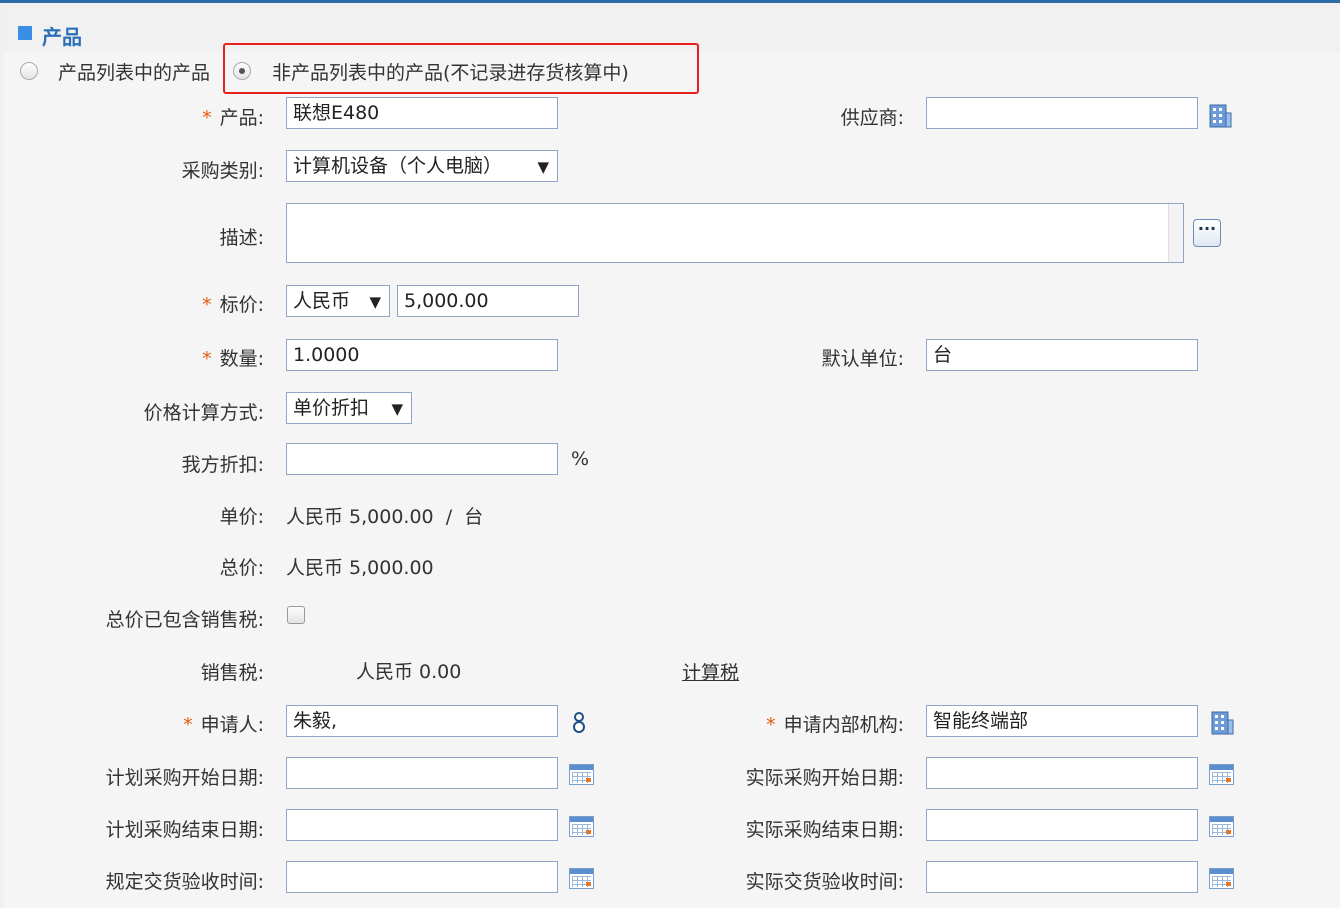  I want to click on currency-value: 人民币, so click(322, 301).